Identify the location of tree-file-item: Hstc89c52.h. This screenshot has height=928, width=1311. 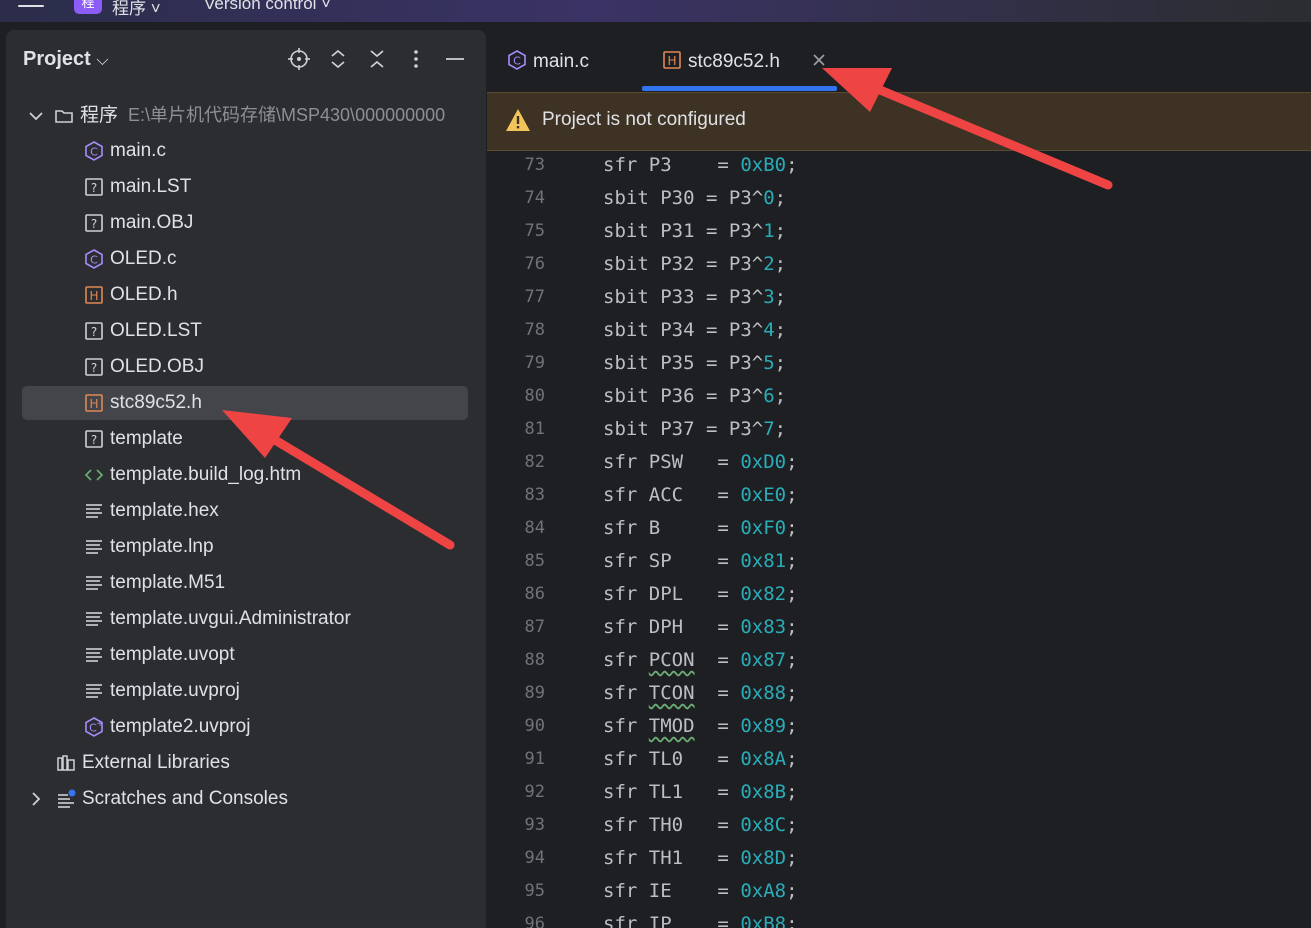
(245, 403).